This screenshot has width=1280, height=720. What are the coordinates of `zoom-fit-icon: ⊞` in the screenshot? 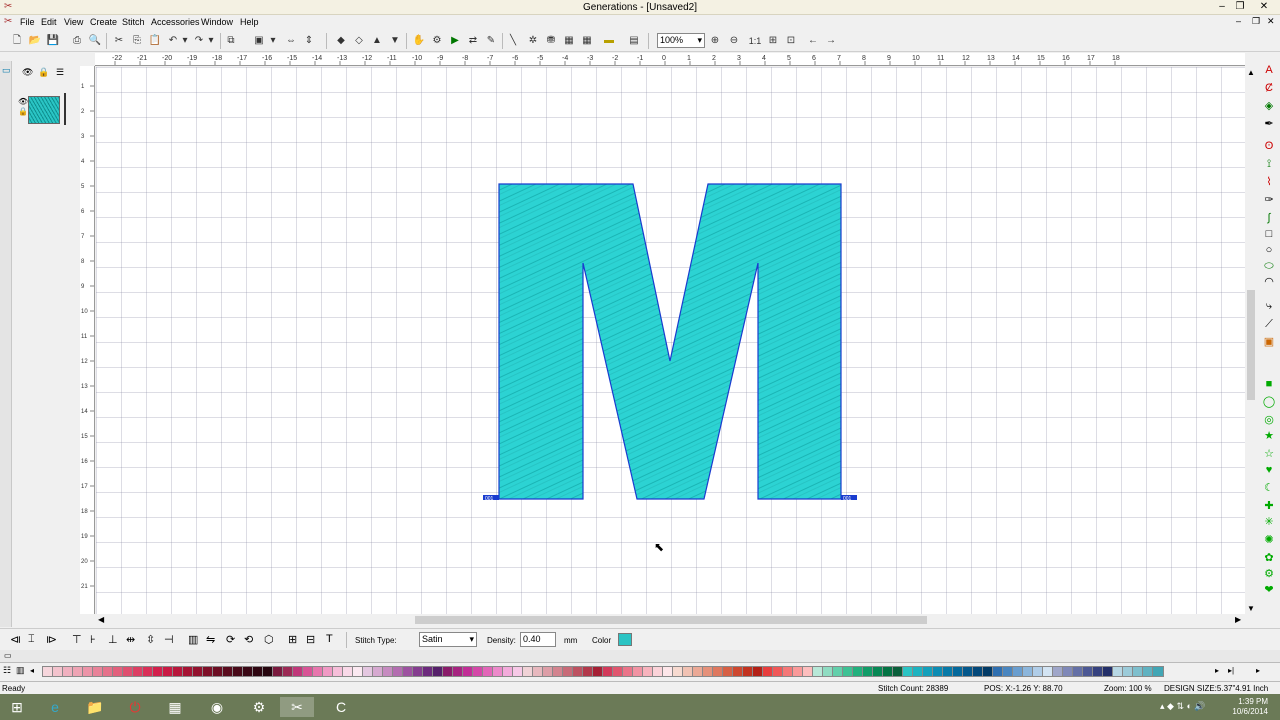 It's located at (773, 41).